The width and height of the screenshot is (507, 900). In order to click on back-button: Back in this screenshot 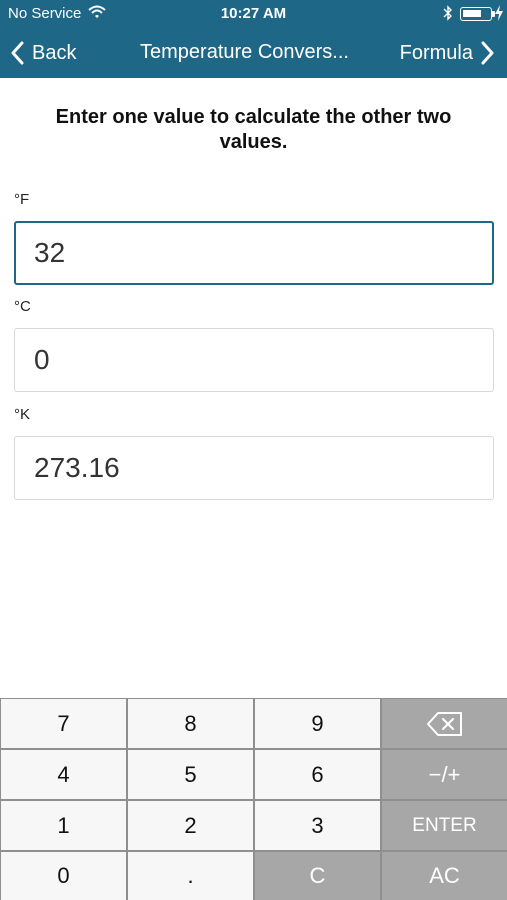, I will do `click(43, 53)`.